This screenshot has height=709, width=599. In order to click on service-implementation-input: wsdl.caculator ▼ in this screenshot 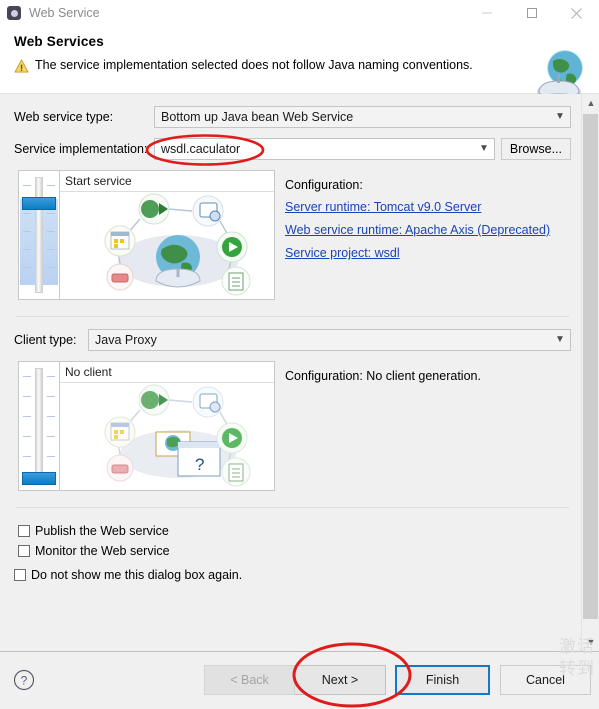, I will do `click(324, 149)`.